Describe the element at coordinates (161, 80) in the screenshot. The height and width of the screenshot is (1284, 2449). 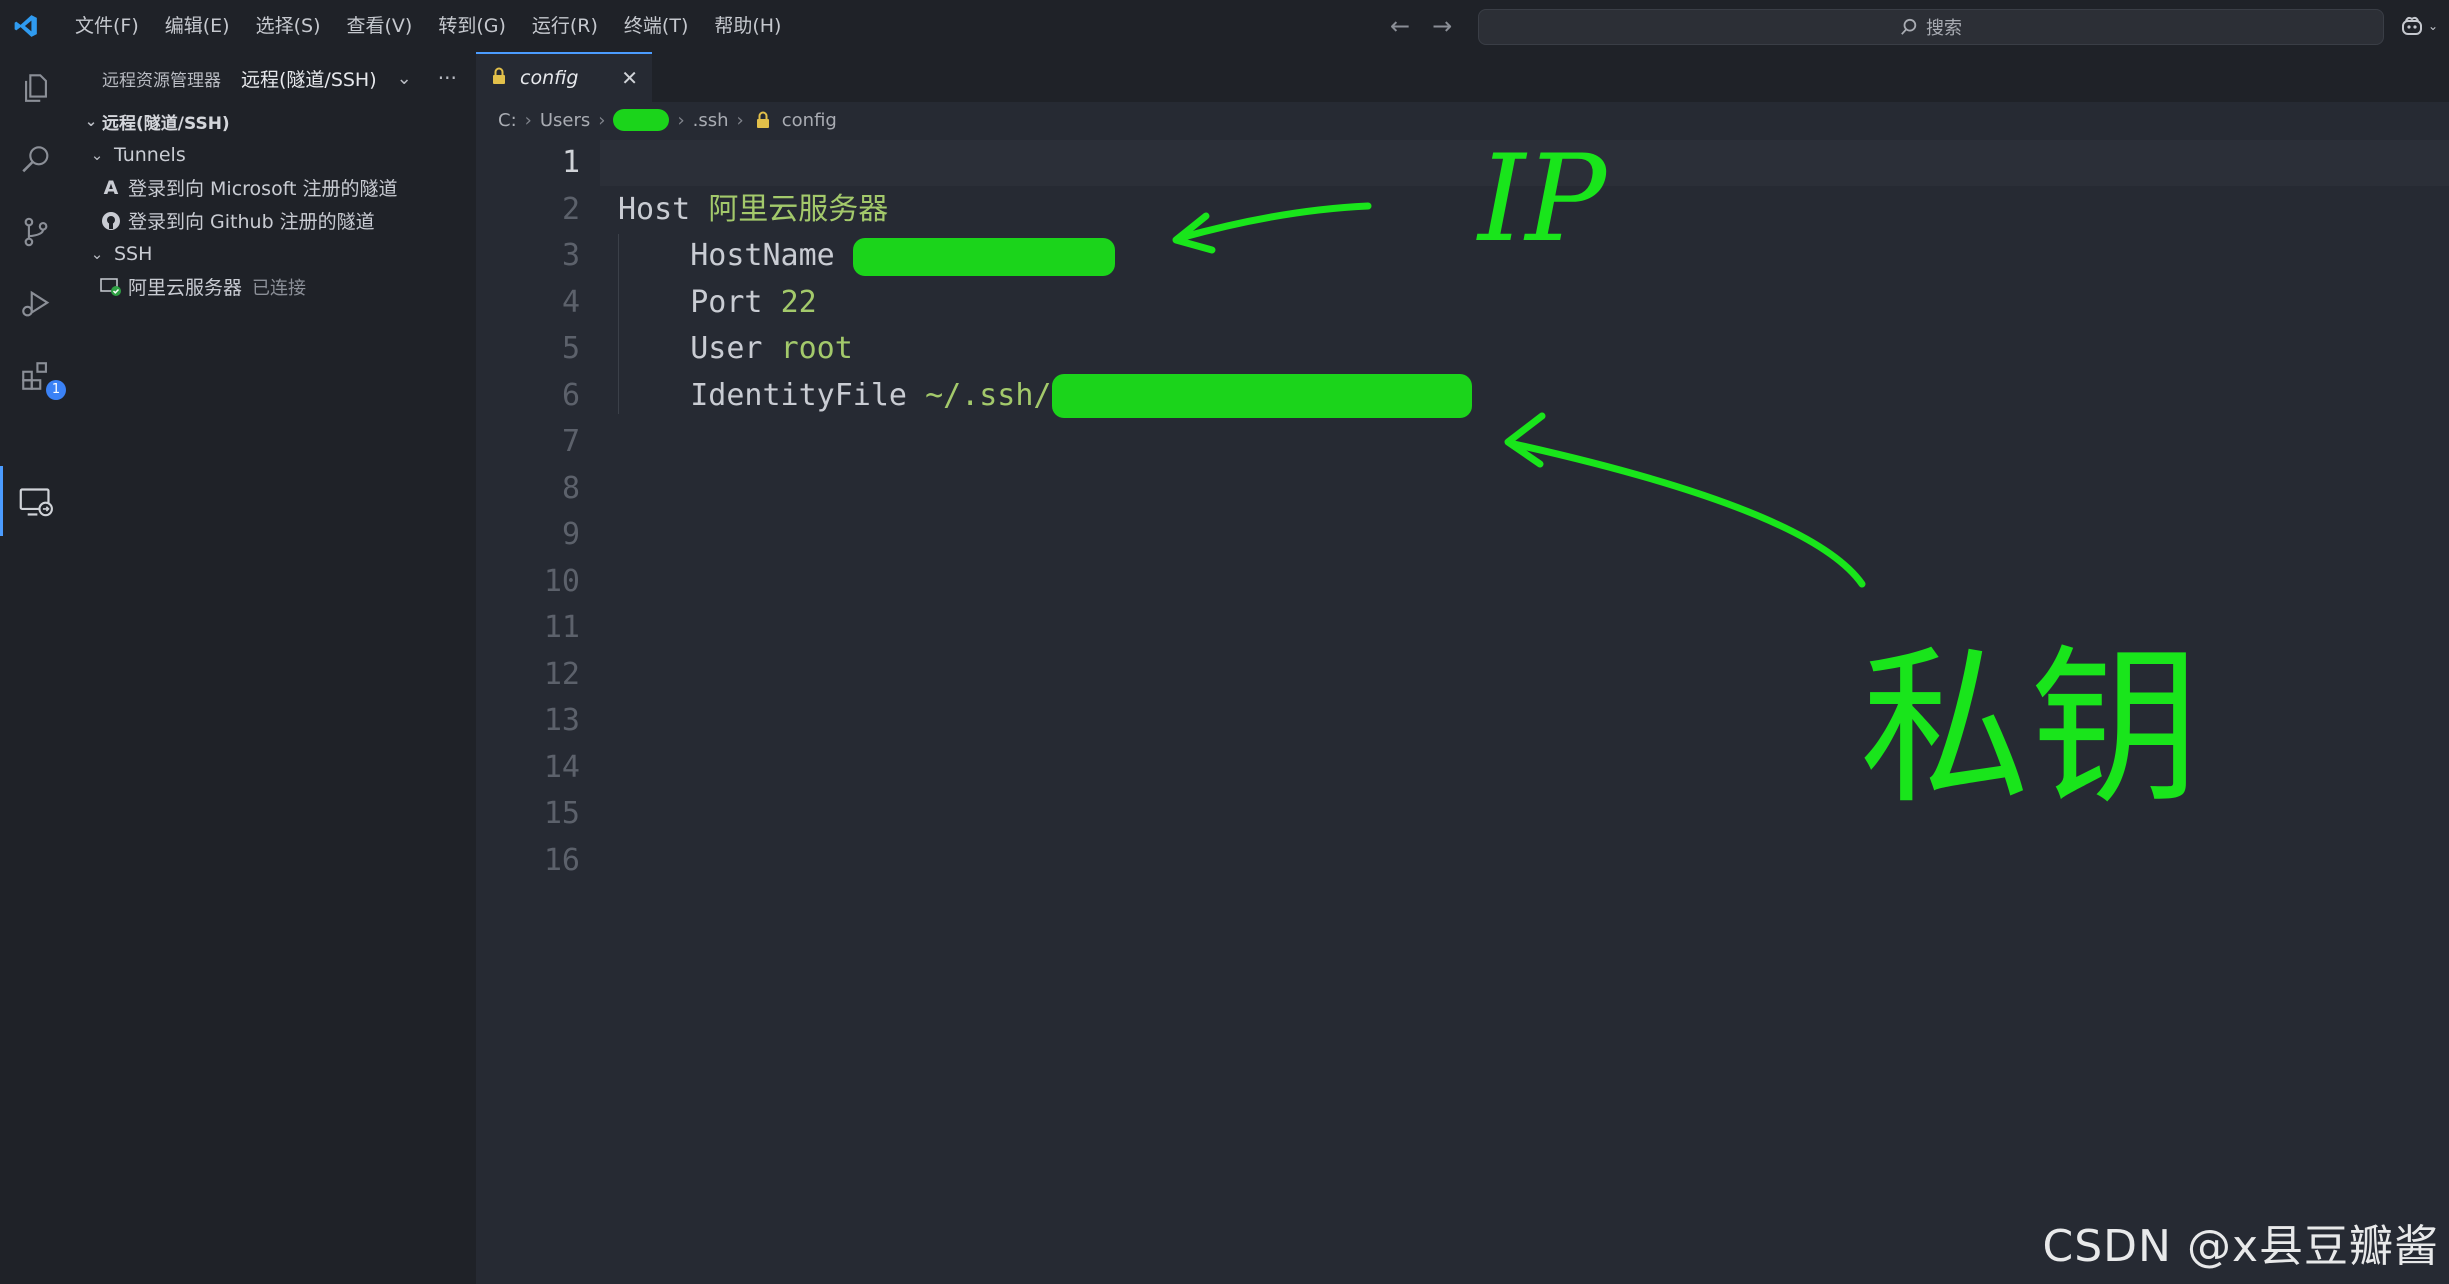
I see `sidebar-title: 远程资源管理器` at that location.